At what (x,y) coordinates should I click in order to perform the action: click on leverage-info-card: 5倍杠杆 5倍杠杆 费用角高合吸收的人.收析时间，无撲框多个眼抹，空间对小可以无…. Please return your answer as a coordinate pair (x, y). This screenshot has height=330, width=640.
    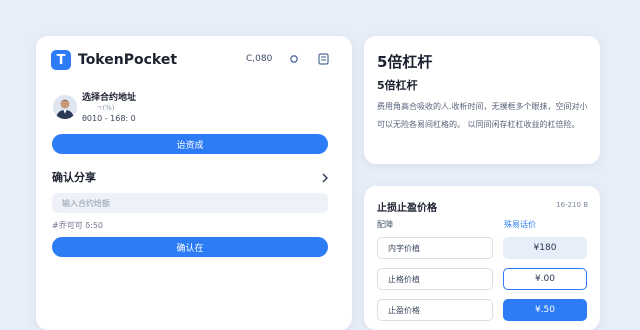
    Looking at the image, I should click on (482, 100).